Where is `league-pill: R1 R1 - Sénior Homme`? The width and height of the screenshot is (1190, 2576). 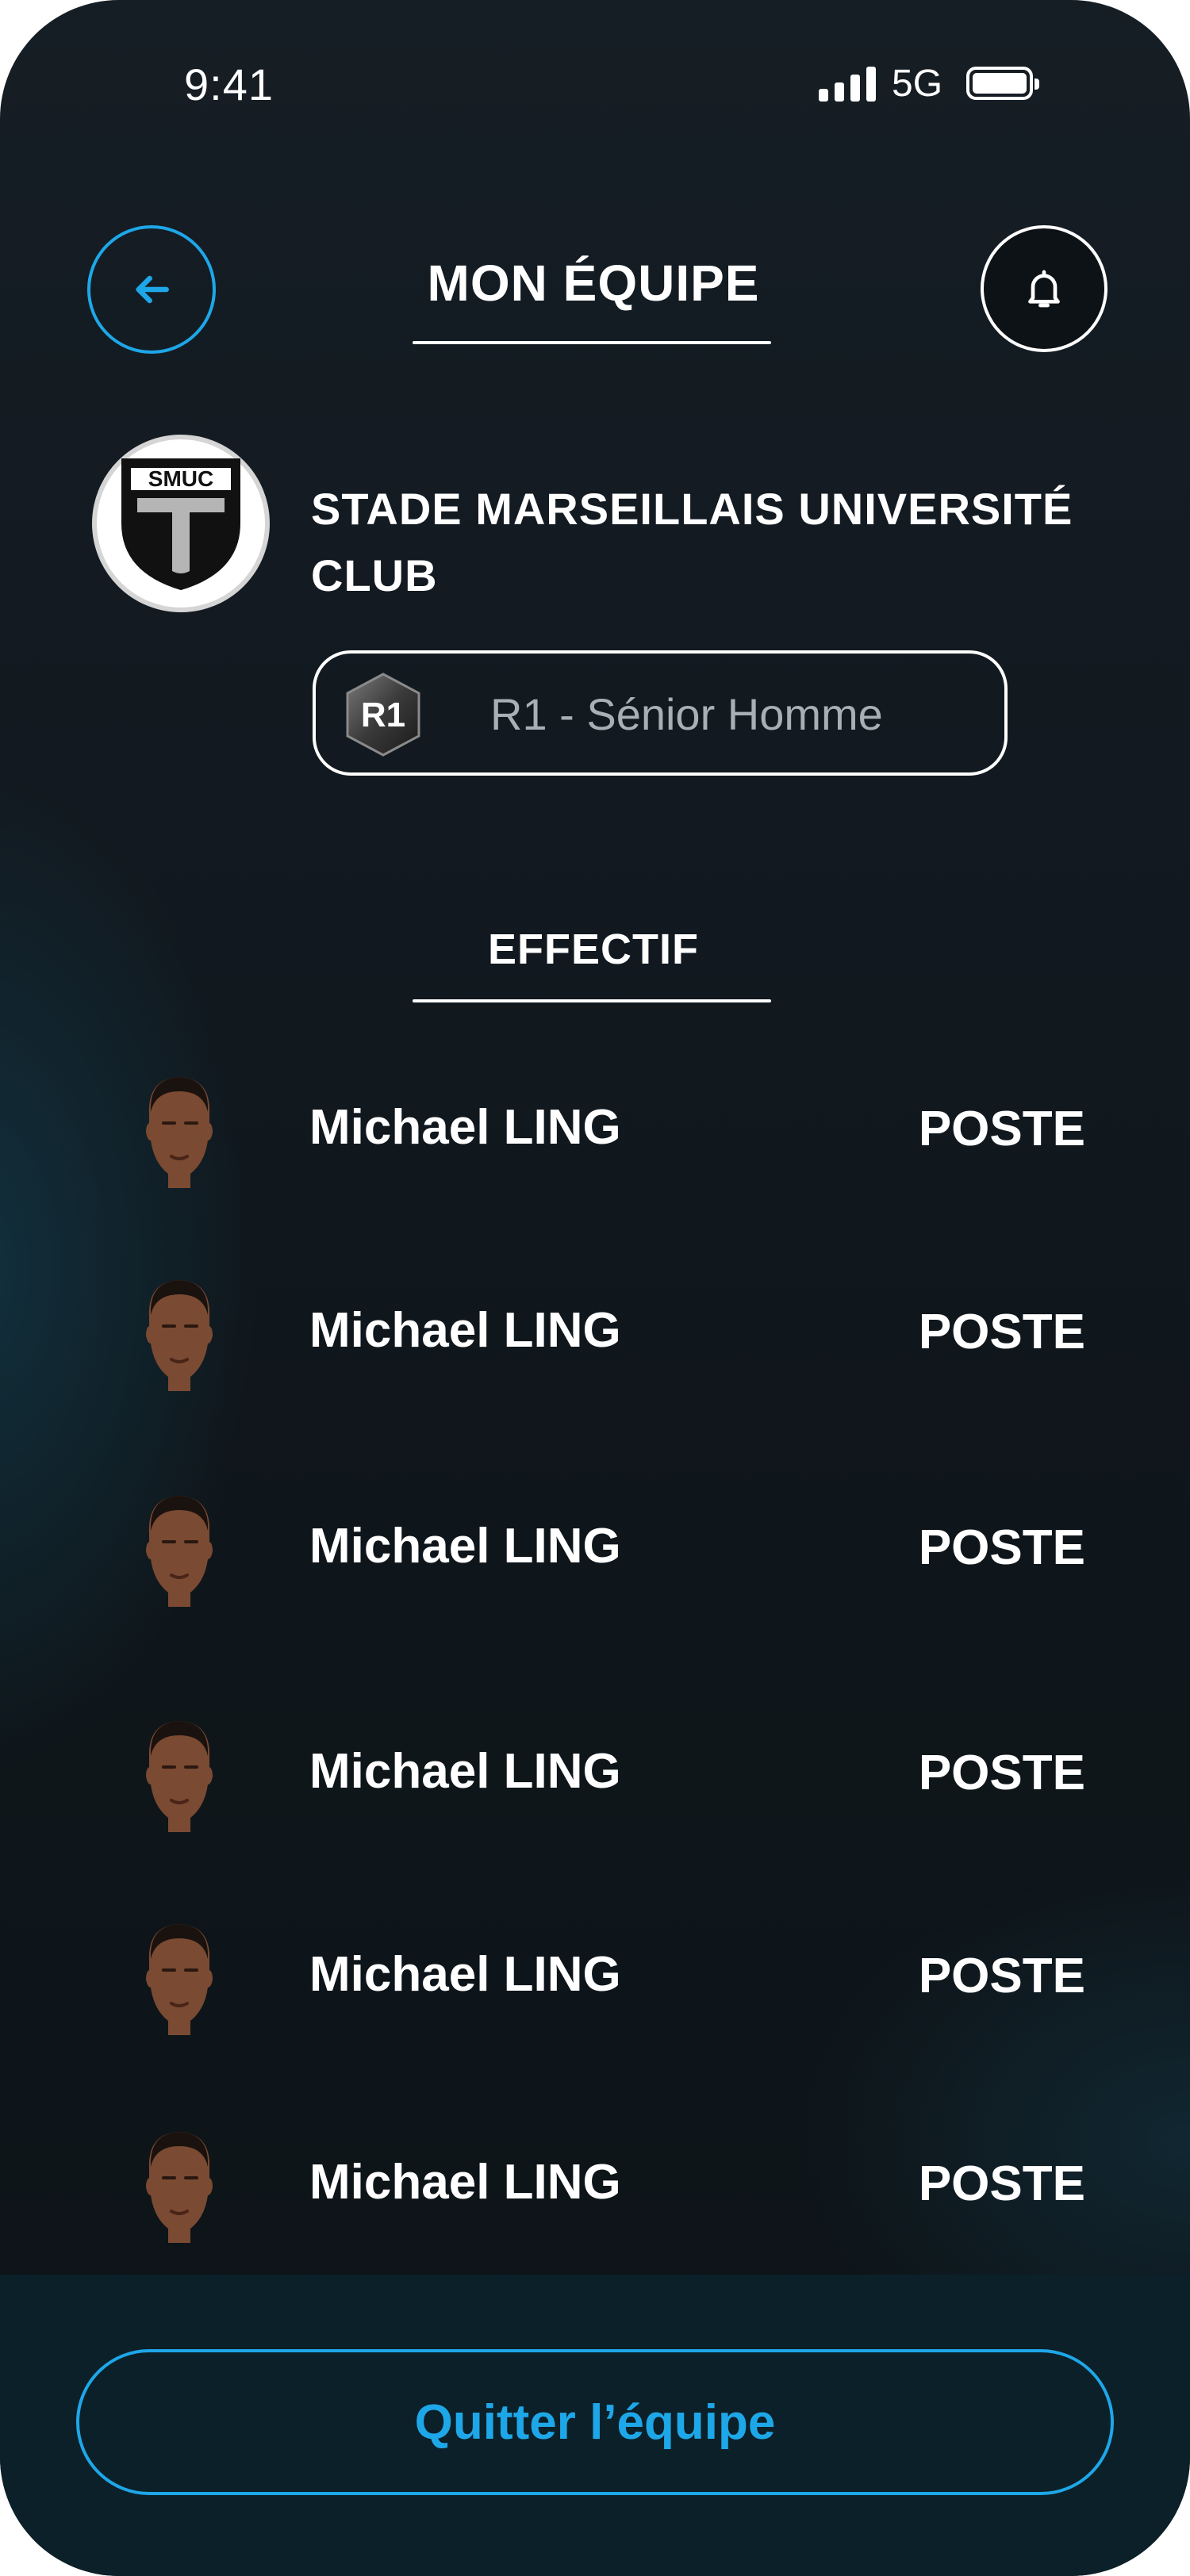
league-pill: R1 R1 - Sénior Homme is located at coordinates (660, 713).